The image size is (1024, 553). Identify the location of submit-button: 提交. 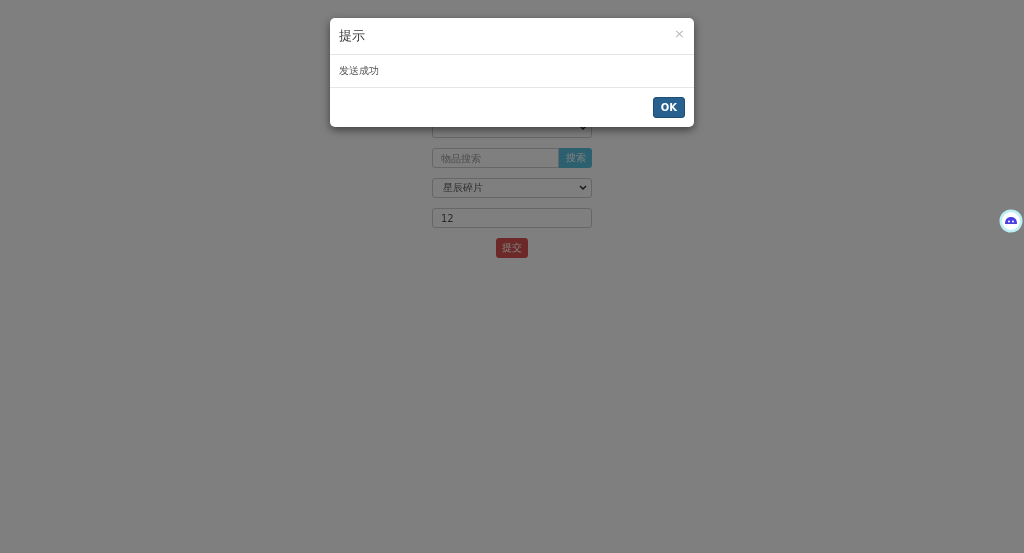
(512, 248).